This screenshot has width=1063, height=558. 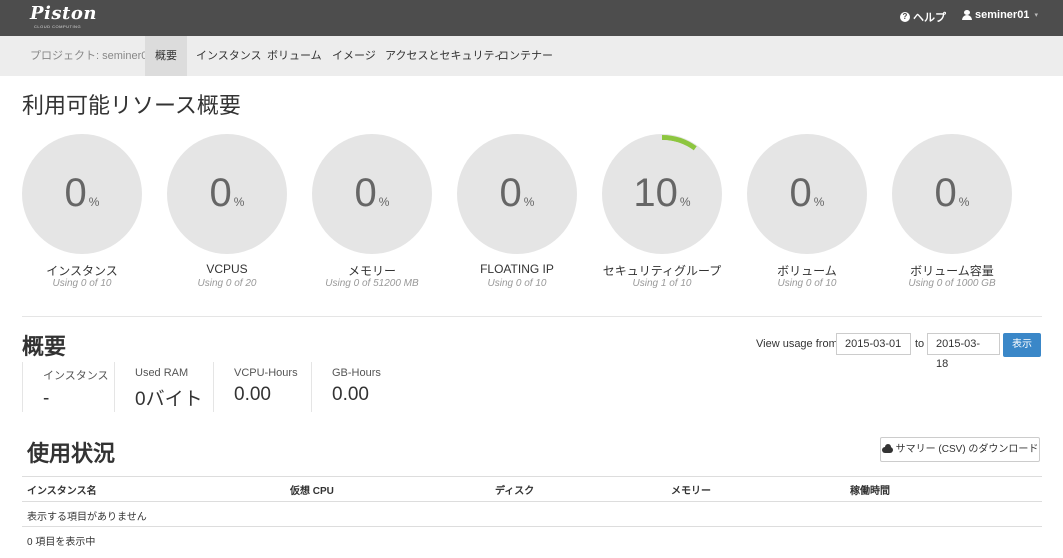 I want to click on show-button: 表示, so click(x=1022, y=345).